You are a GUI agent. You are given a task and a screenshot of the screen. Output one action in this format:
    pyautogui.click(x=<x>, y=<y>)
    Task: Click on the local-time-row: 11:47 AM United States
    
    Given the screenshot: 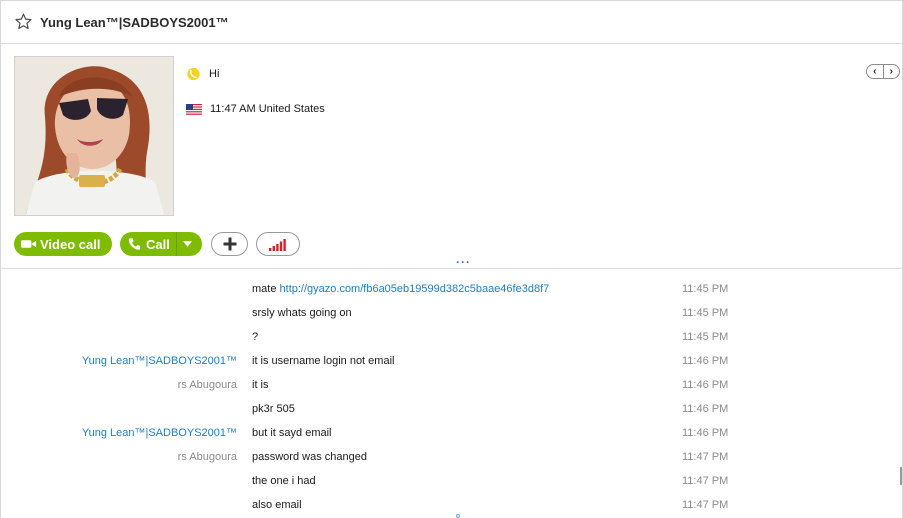 What is the action you would take?
    pyautogui.click(x=255, y=109)
    